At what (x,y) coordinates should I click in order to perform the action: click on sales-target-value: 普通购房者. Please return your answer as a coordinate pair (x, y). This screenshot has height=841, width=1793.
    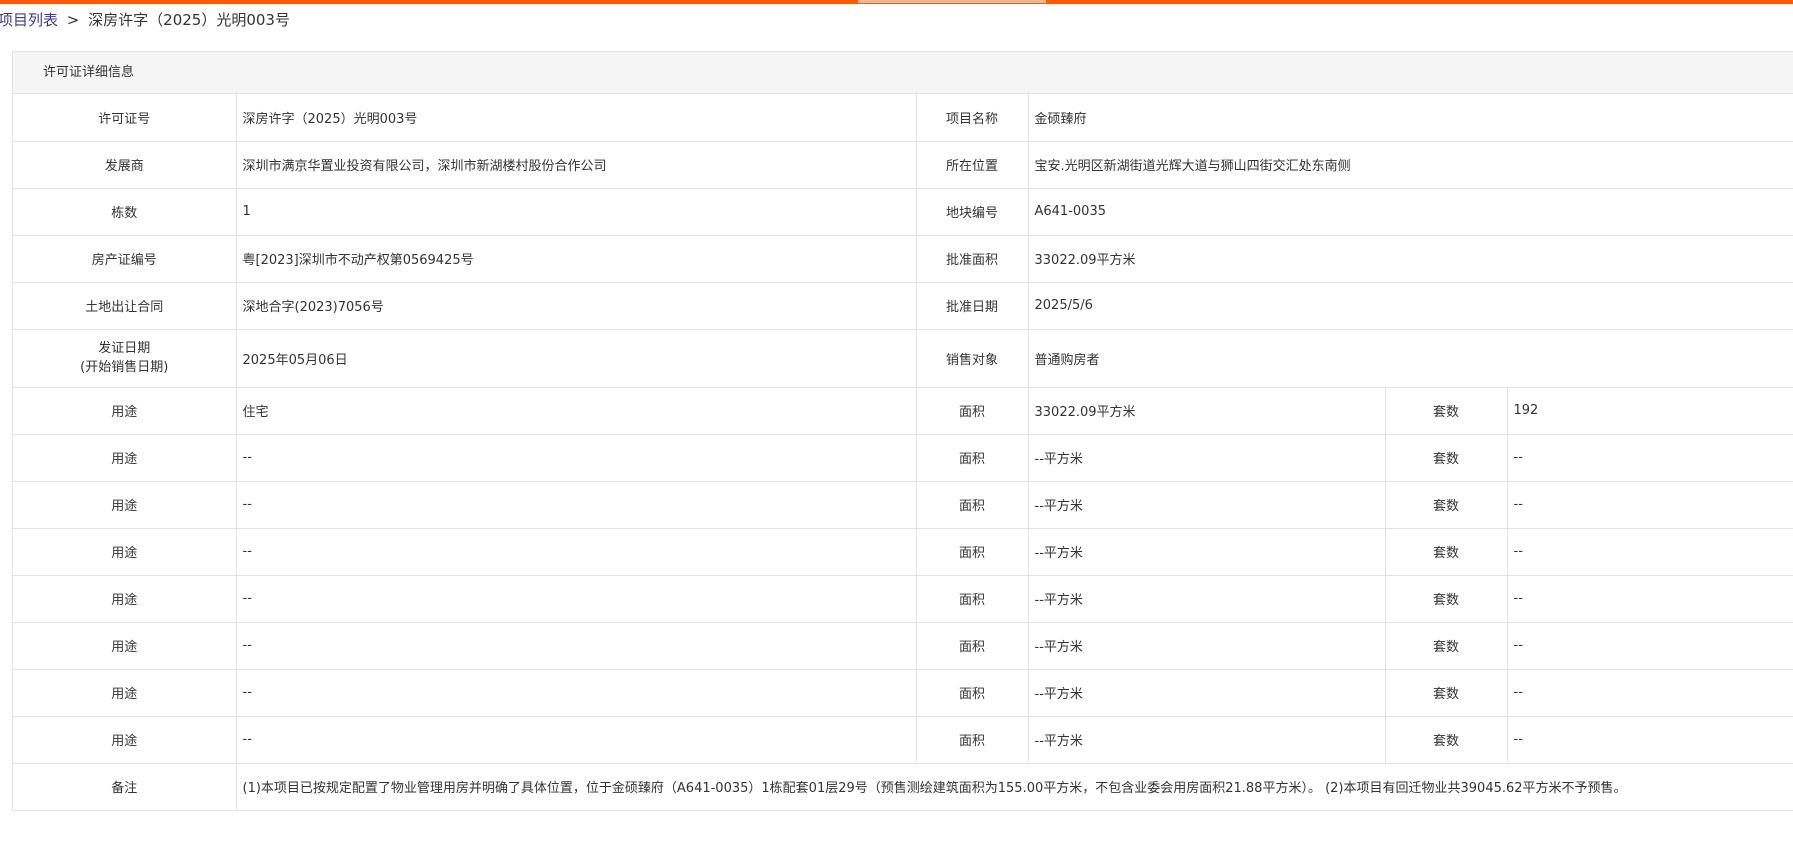
    Looking at the image, I should click on (1410, 358).